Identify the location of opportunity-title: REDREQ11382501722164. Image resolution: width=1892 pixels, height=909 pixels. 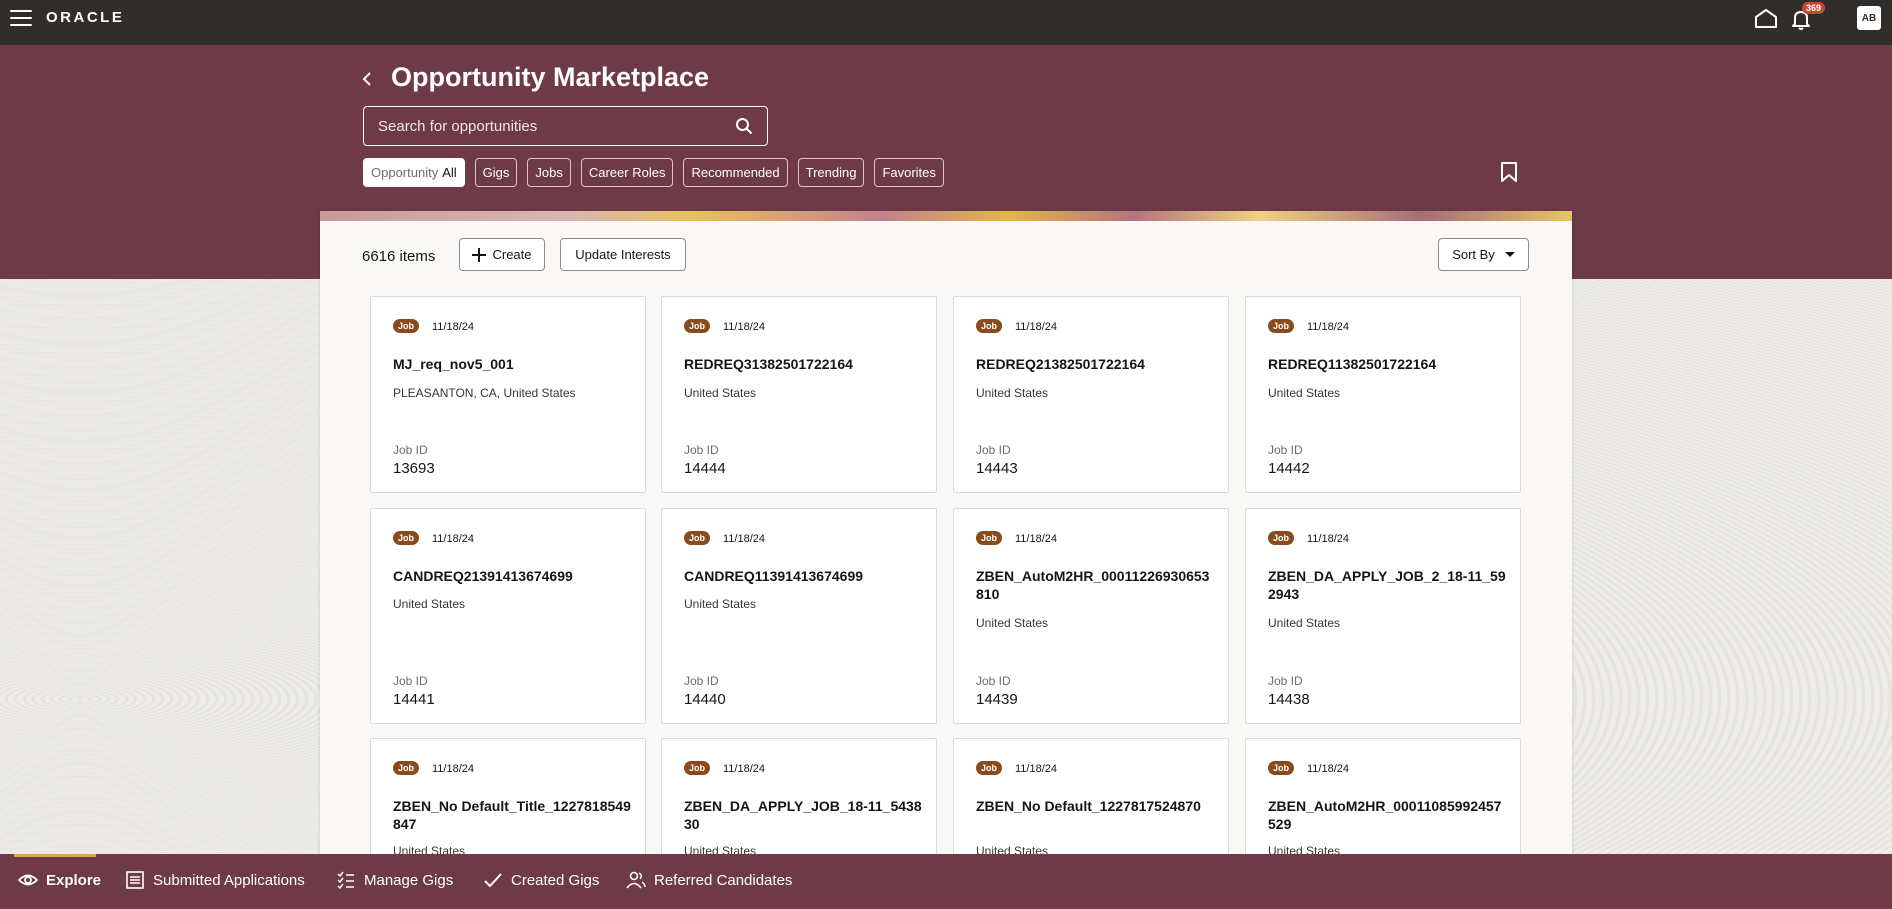
(1388, 364).